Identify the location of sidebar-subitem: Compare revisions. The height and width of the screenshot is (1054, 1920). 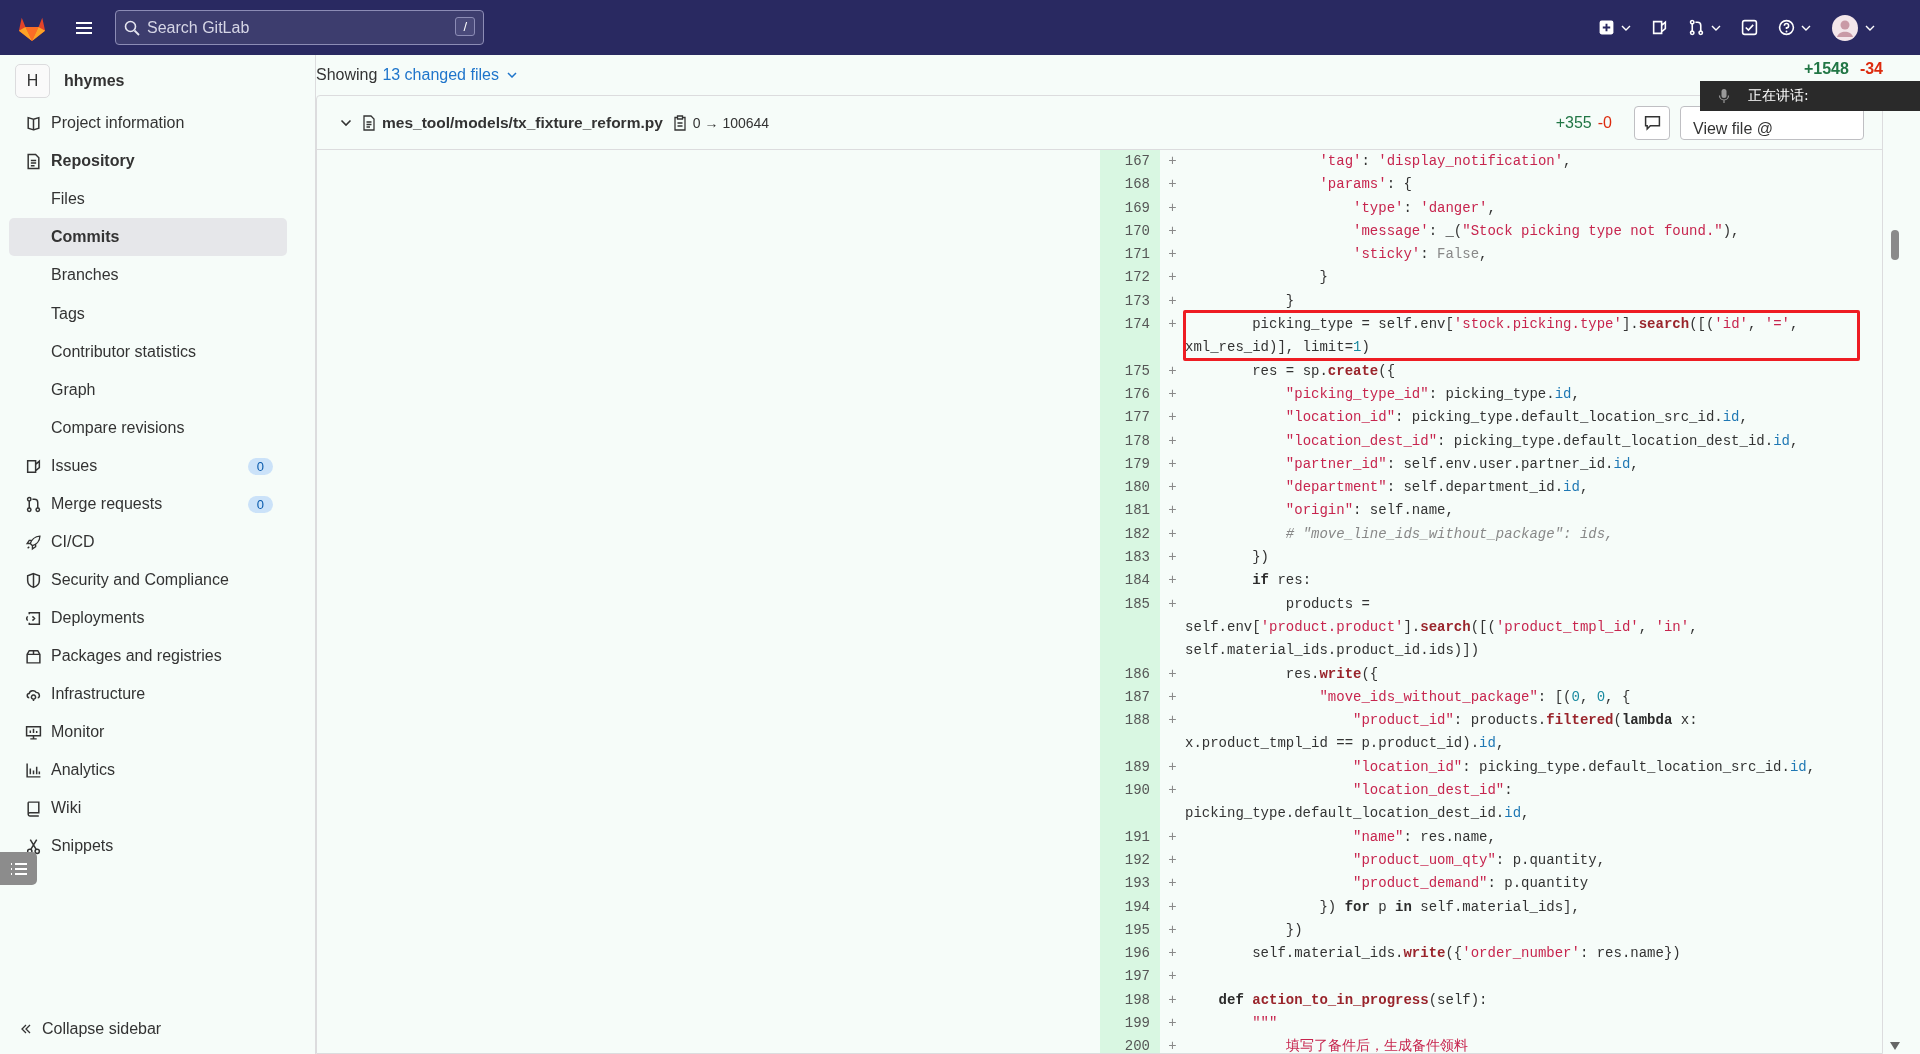
(148, 428).